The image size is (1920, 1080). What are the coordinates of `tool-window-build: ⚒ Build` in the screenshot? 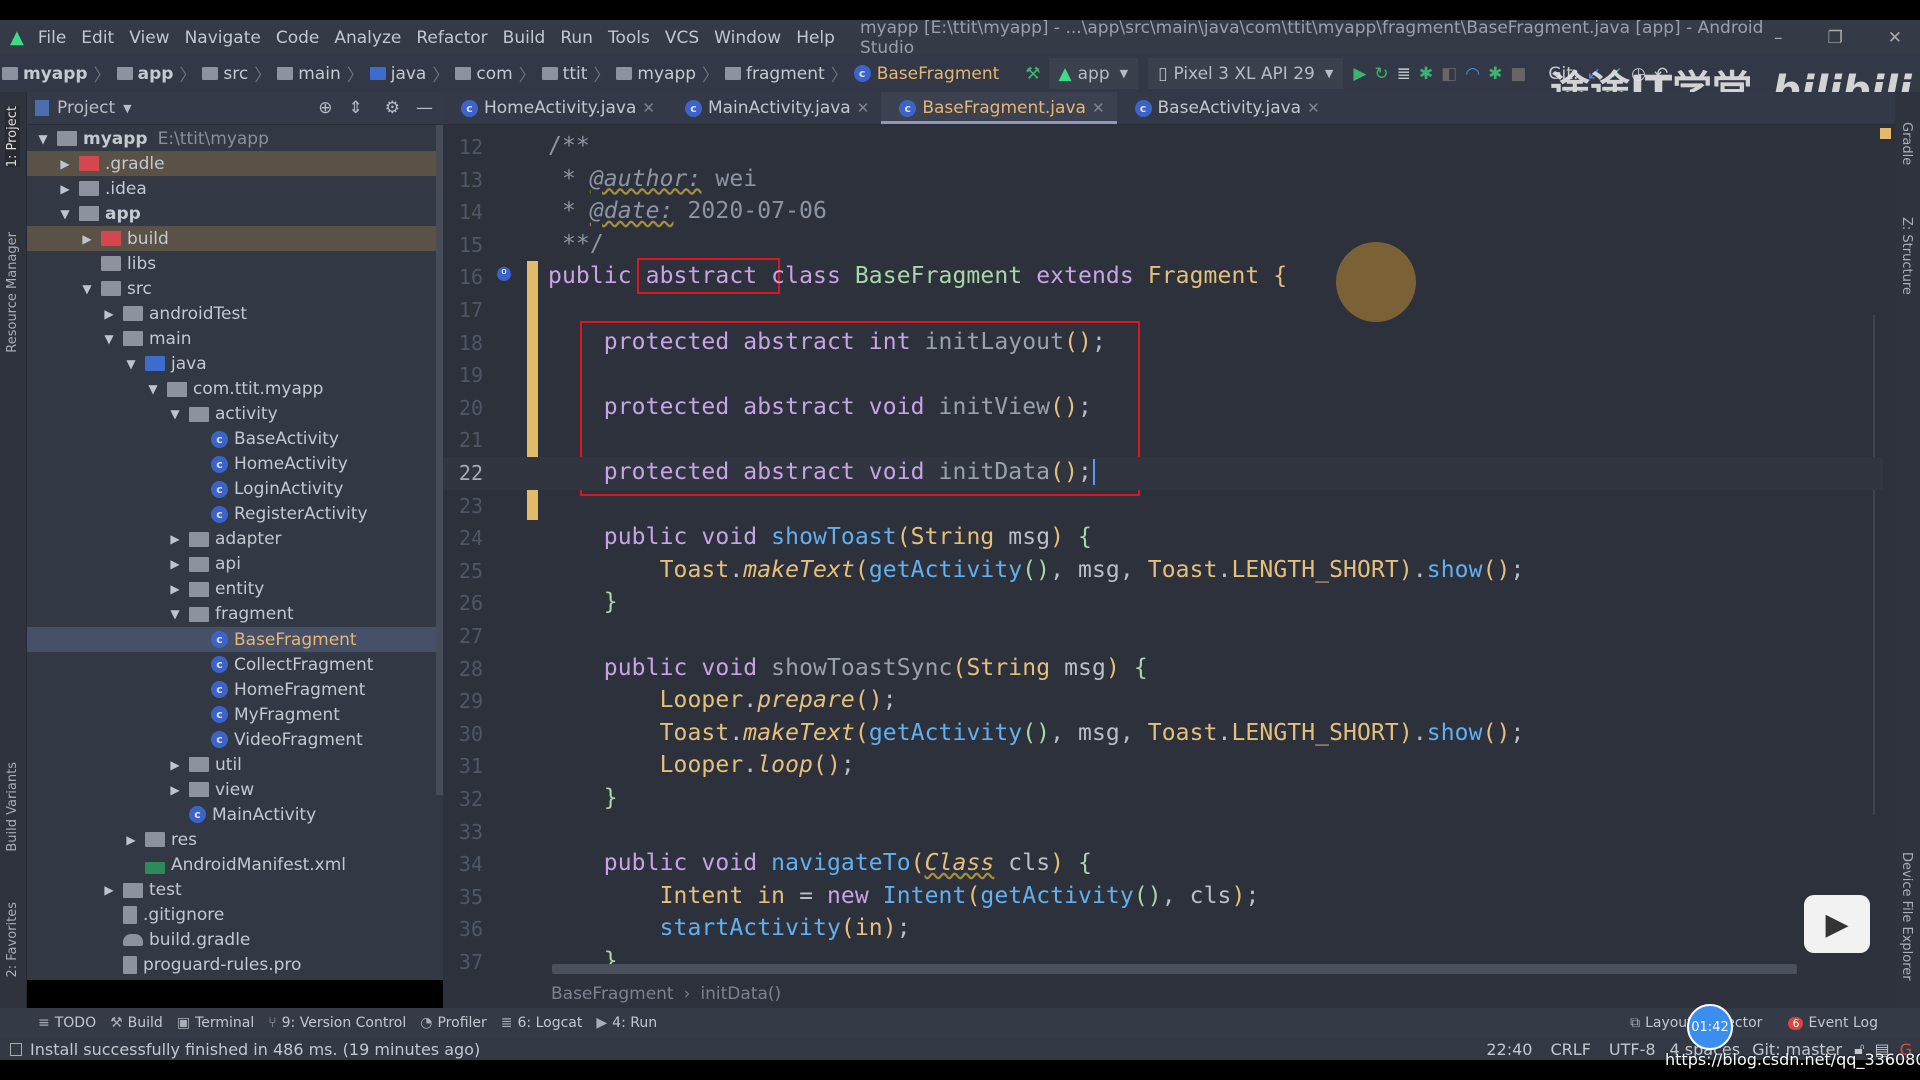 It's located at (136, 1023).